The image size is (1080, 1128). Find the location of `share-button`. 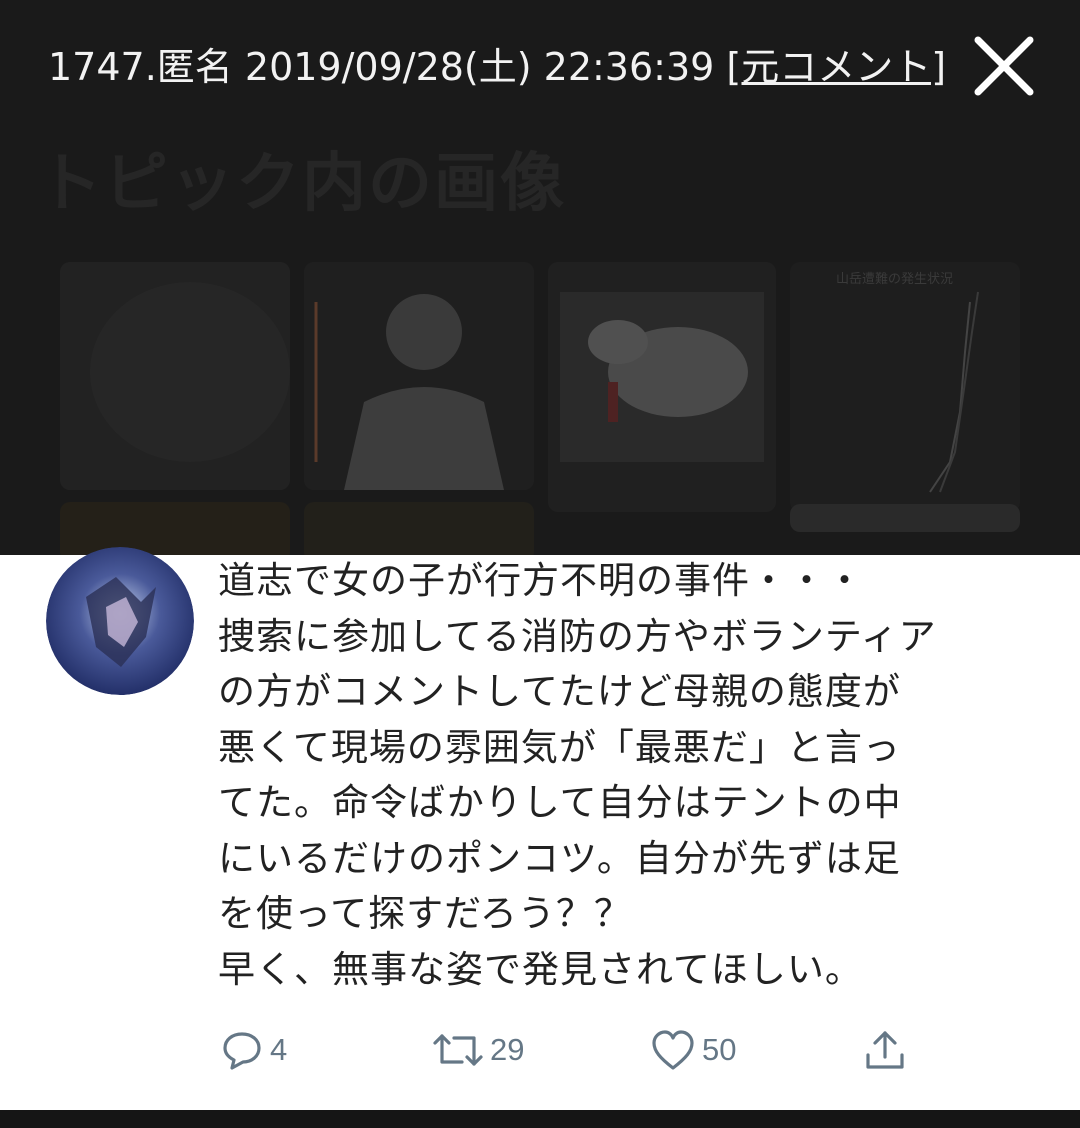

share-button is located at coordinates (885, 1050).